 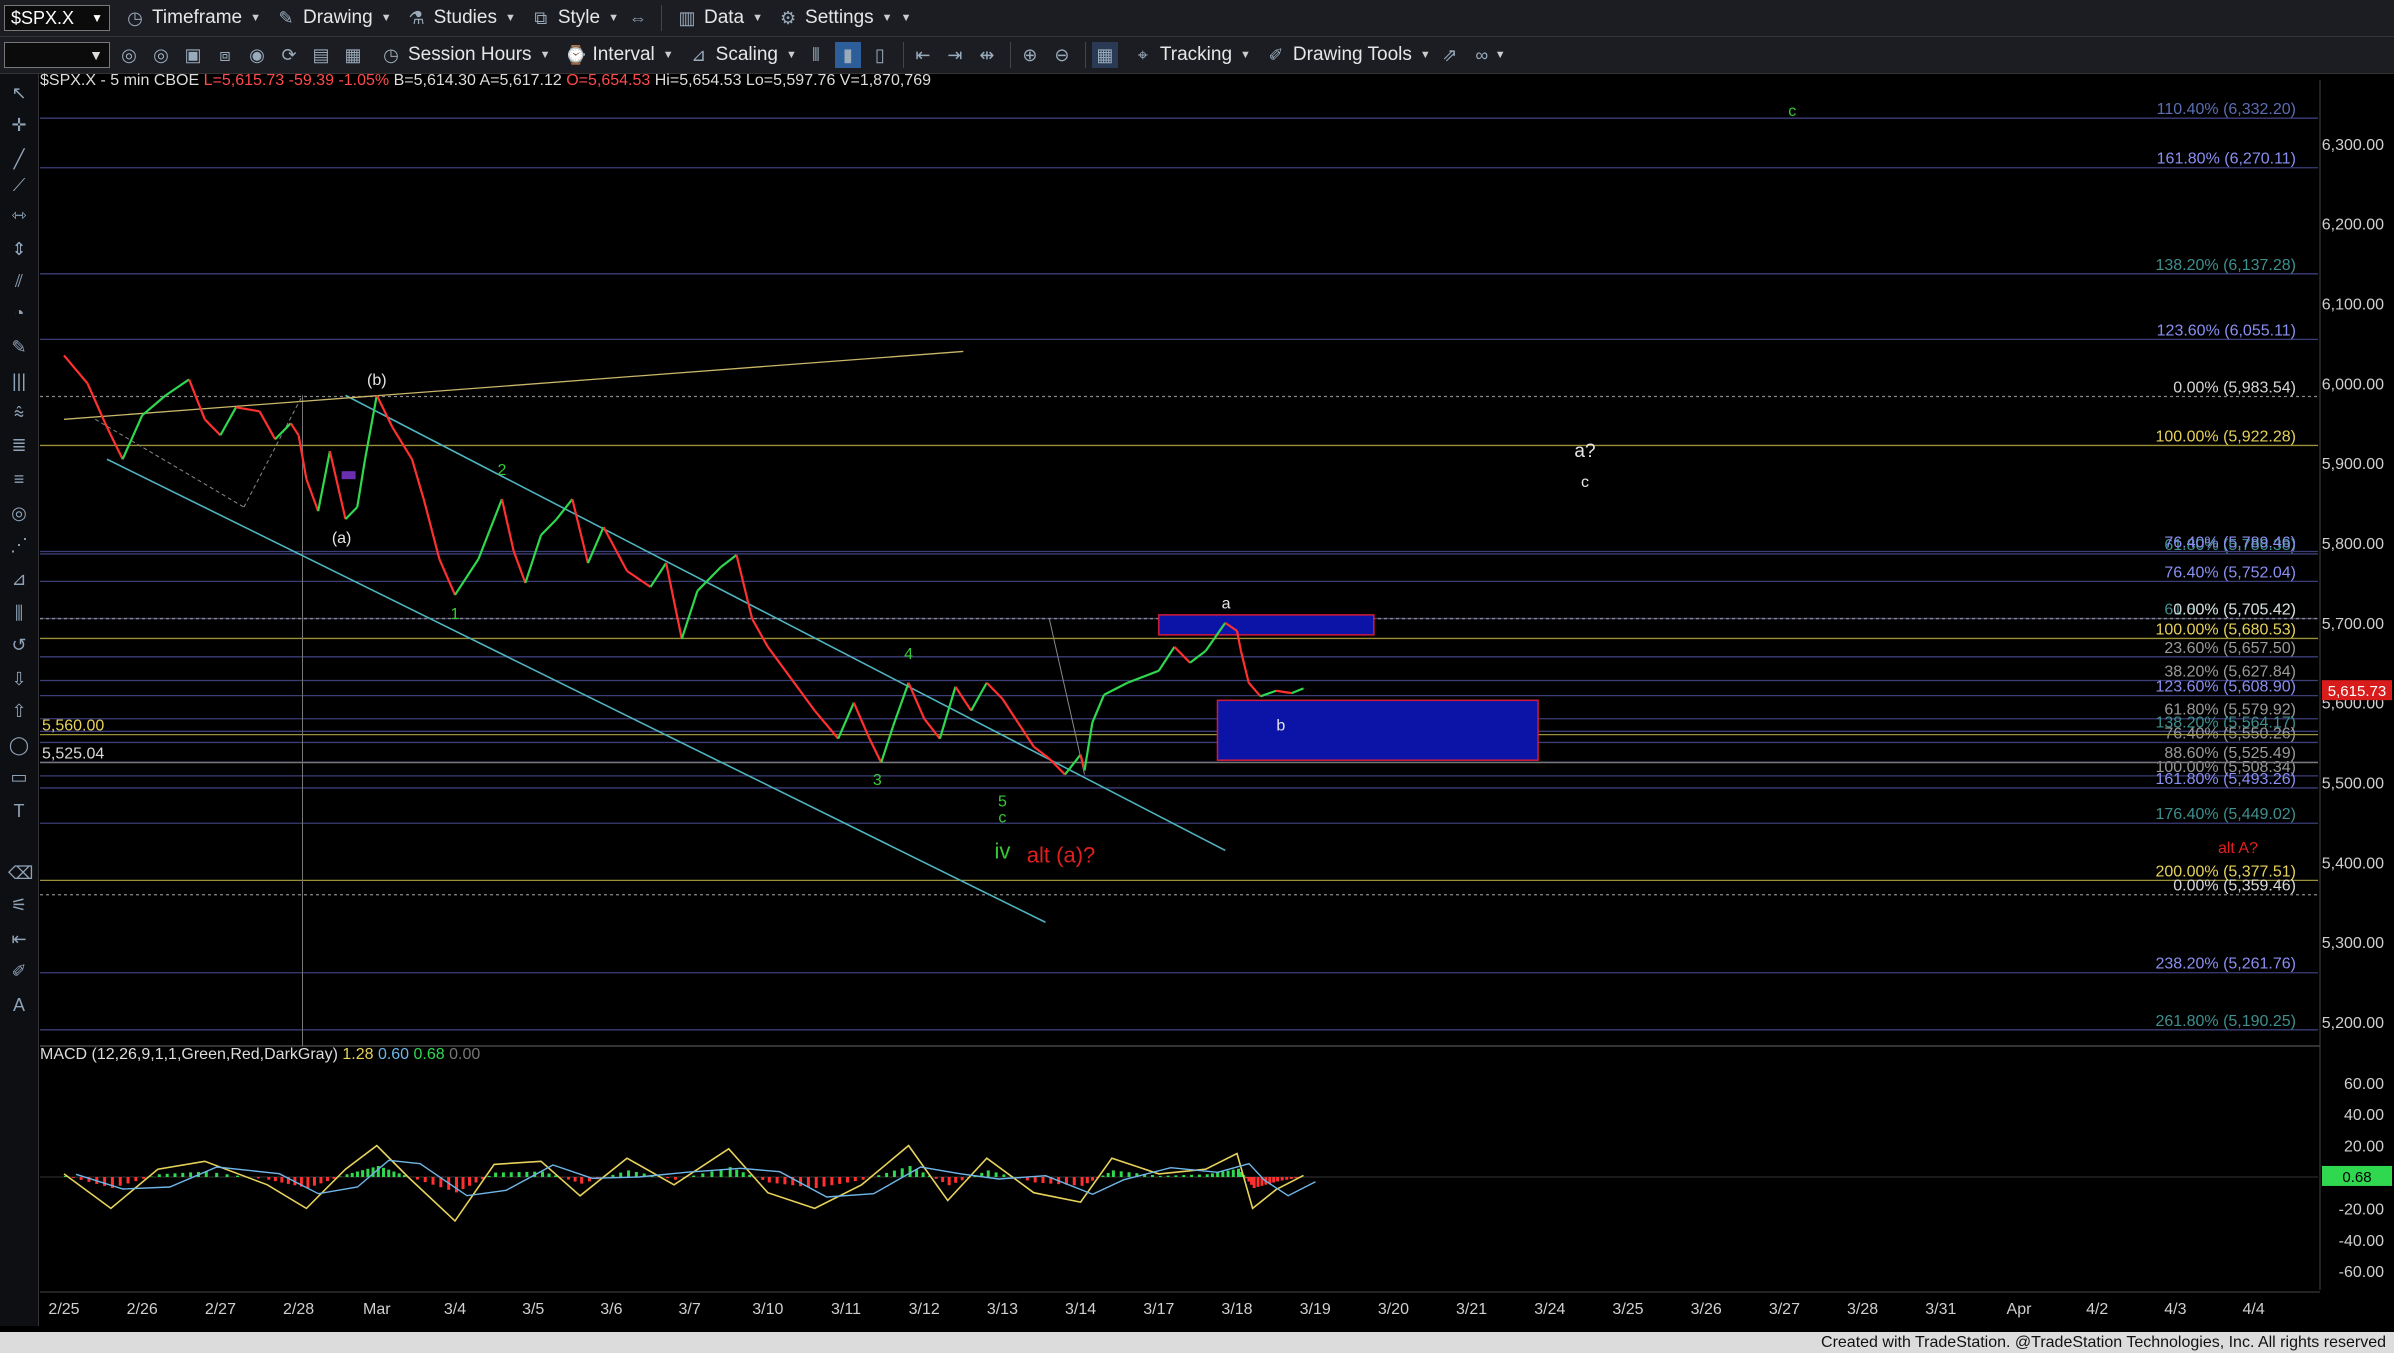 What do you see at coordinates (1862, 1309) in the screenshot?
I see `time-axis-tick: 3/28` at bounding box center [1862, 1309].